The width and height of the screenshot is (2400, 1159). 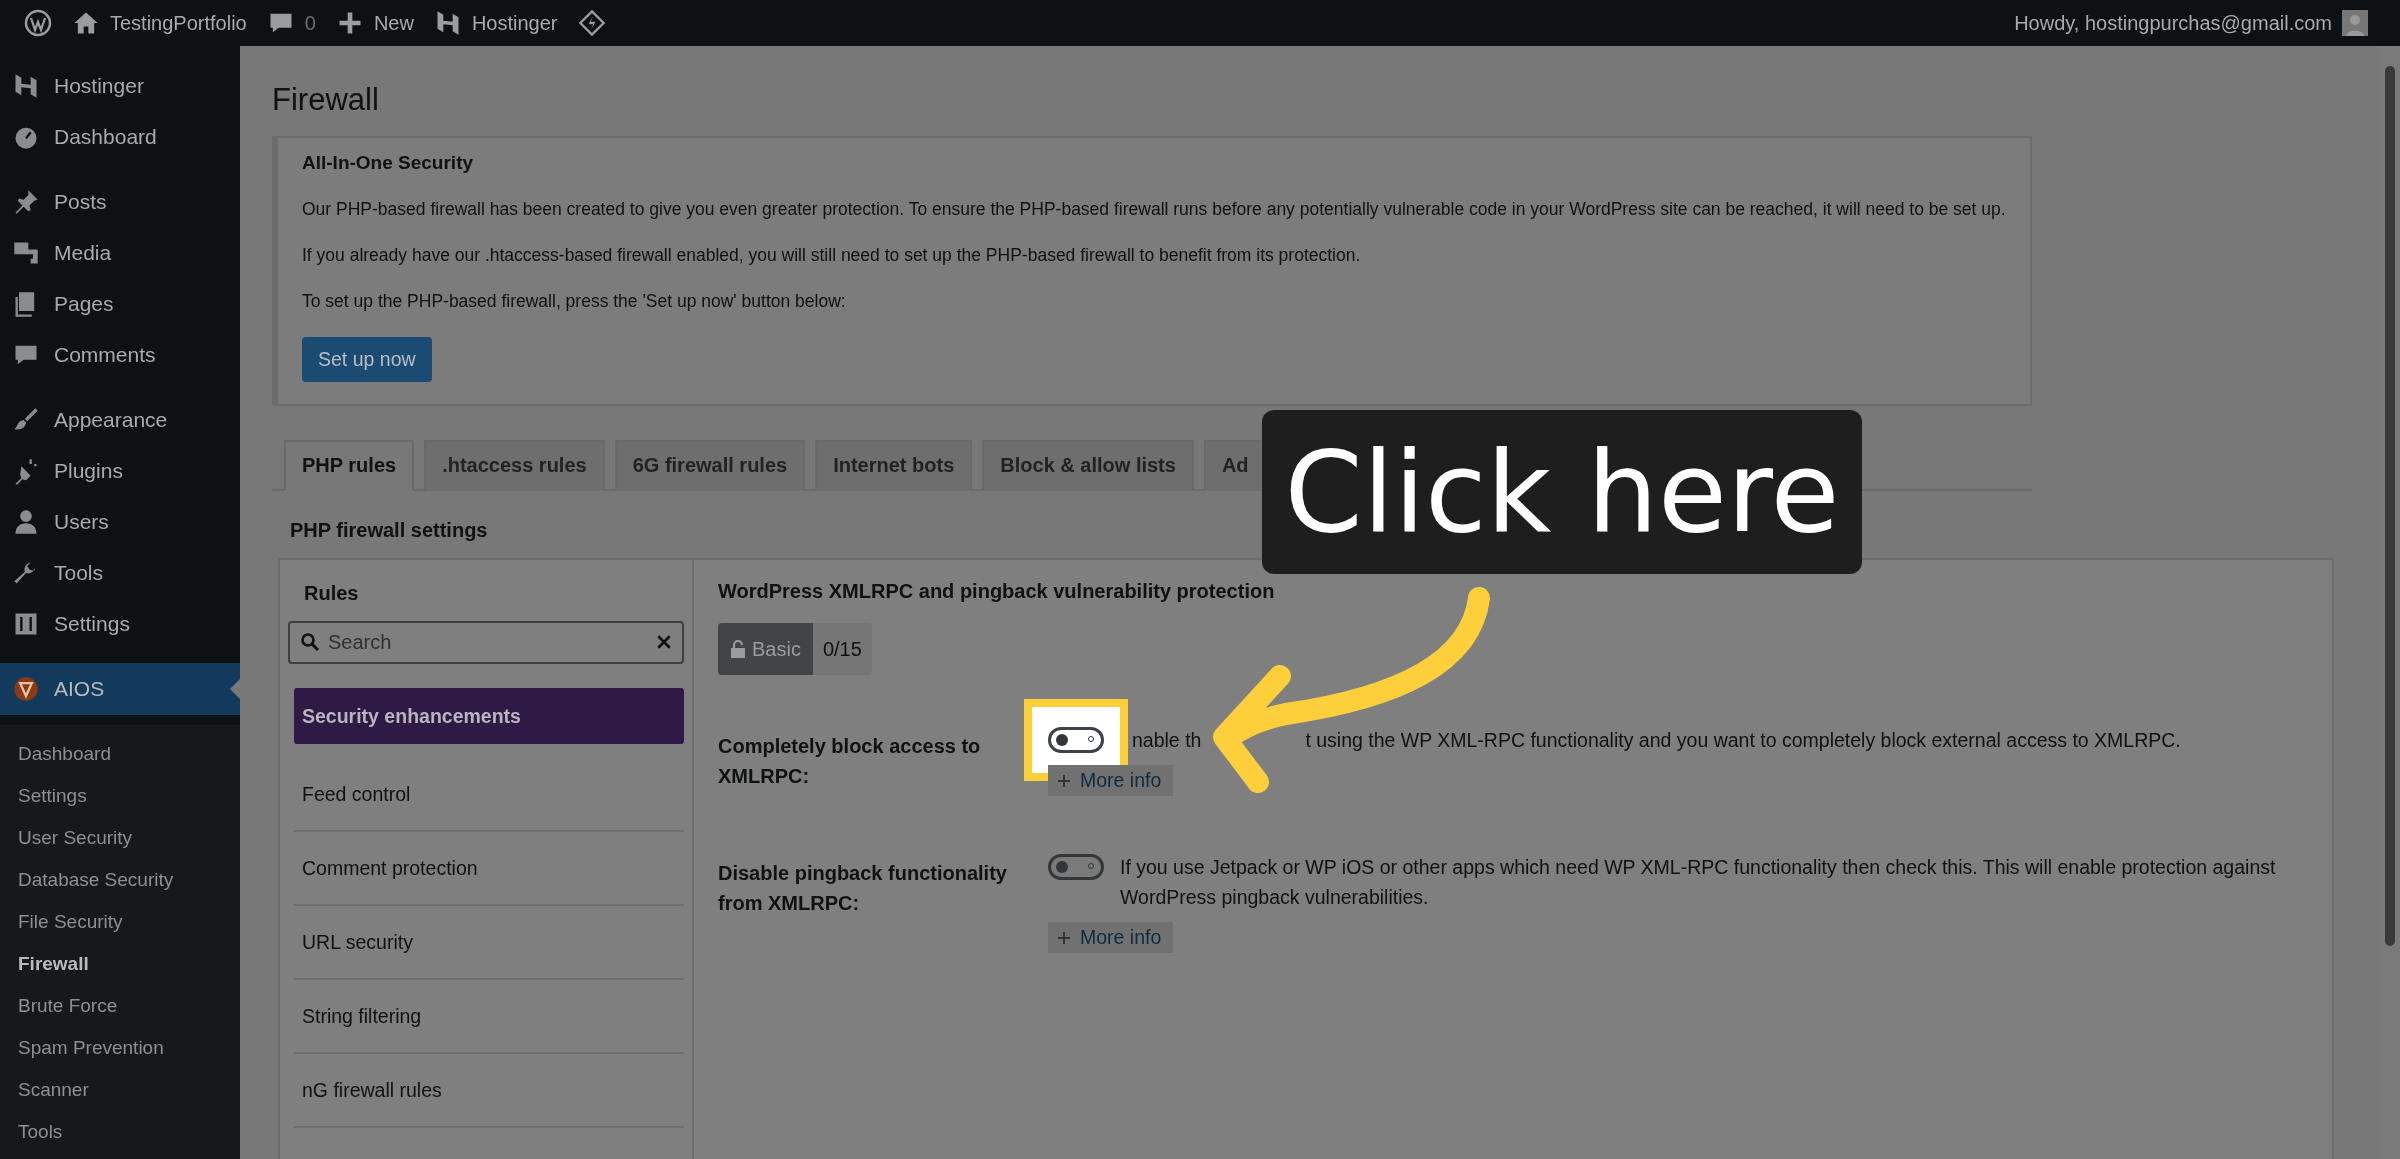 What do you see at coordinates (1743, 740) in the screenshot?
I see `setting-description: t using the WP XML-RPC functionality and you want to completely block external access to XMLRPC.` at bounding box center [1743, 740].